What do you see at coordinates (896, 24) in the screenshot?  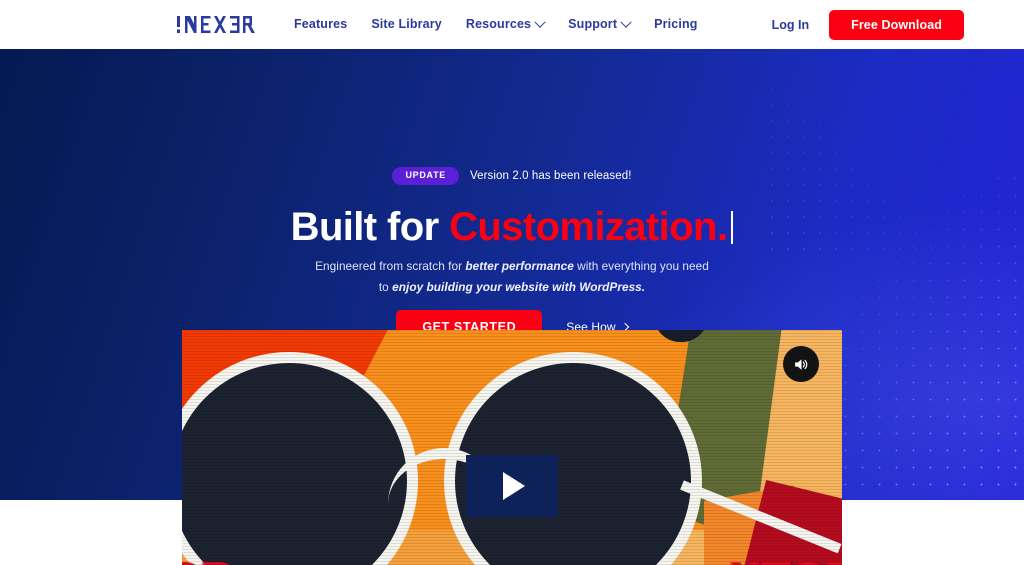 I see `free-download-button: Free Download` at bounding box center [896, 24].